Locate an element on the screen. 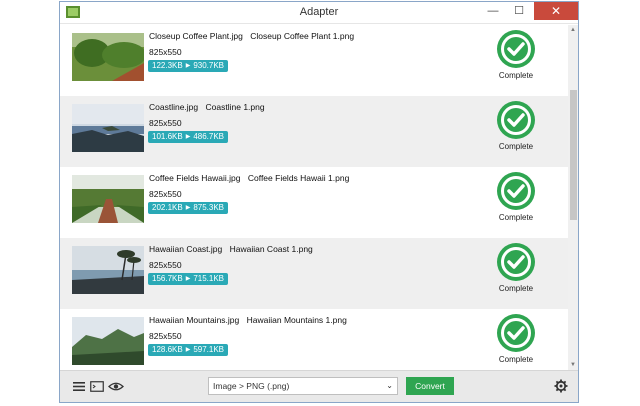 Image resolution: width=640 pixels, height=406 pixels. output-filename: Coastline 1.png is located at coordinates (235, 107).